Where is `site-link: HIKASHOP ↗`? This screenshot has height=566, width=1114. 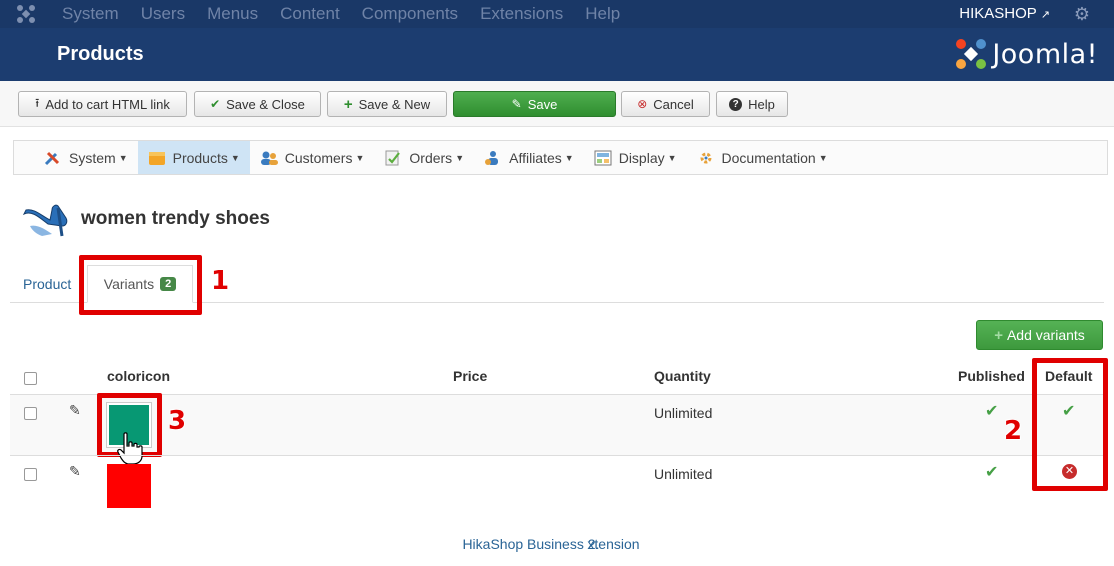 site-link: HIKASHOP ↗ is located at coordinates (1004, 14).